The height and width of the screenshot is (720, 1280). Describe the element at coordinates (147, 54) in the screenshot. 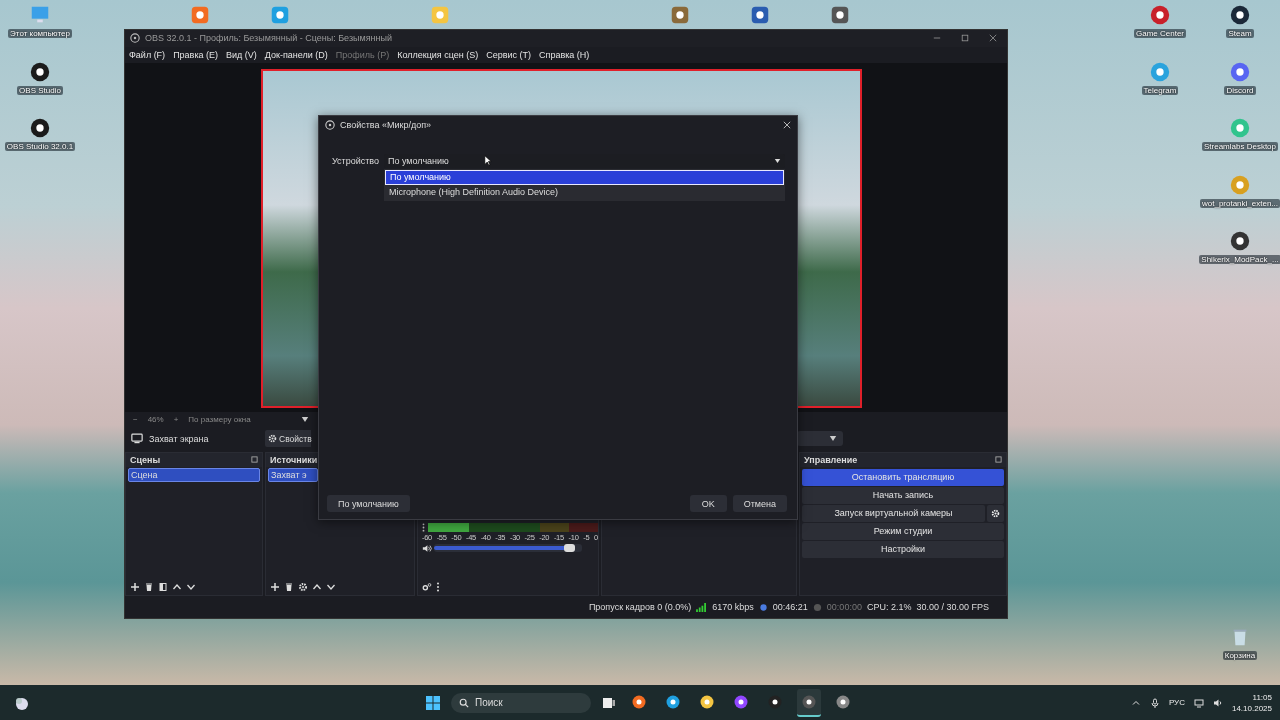

I see `menu-item: Файл (F)` at that location.